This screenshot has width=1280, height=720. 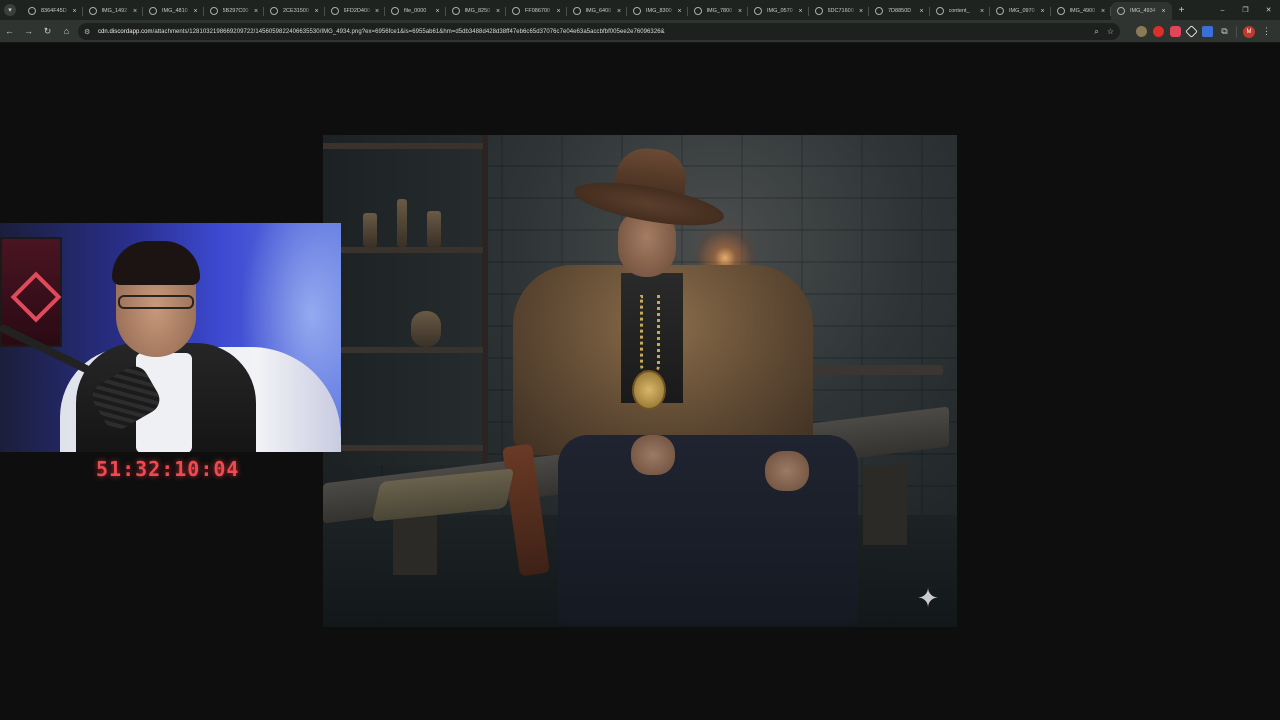 What do you see at coordinates (426, 329) in the screenshot?
I see `pot` at bounding box center [426, 329].